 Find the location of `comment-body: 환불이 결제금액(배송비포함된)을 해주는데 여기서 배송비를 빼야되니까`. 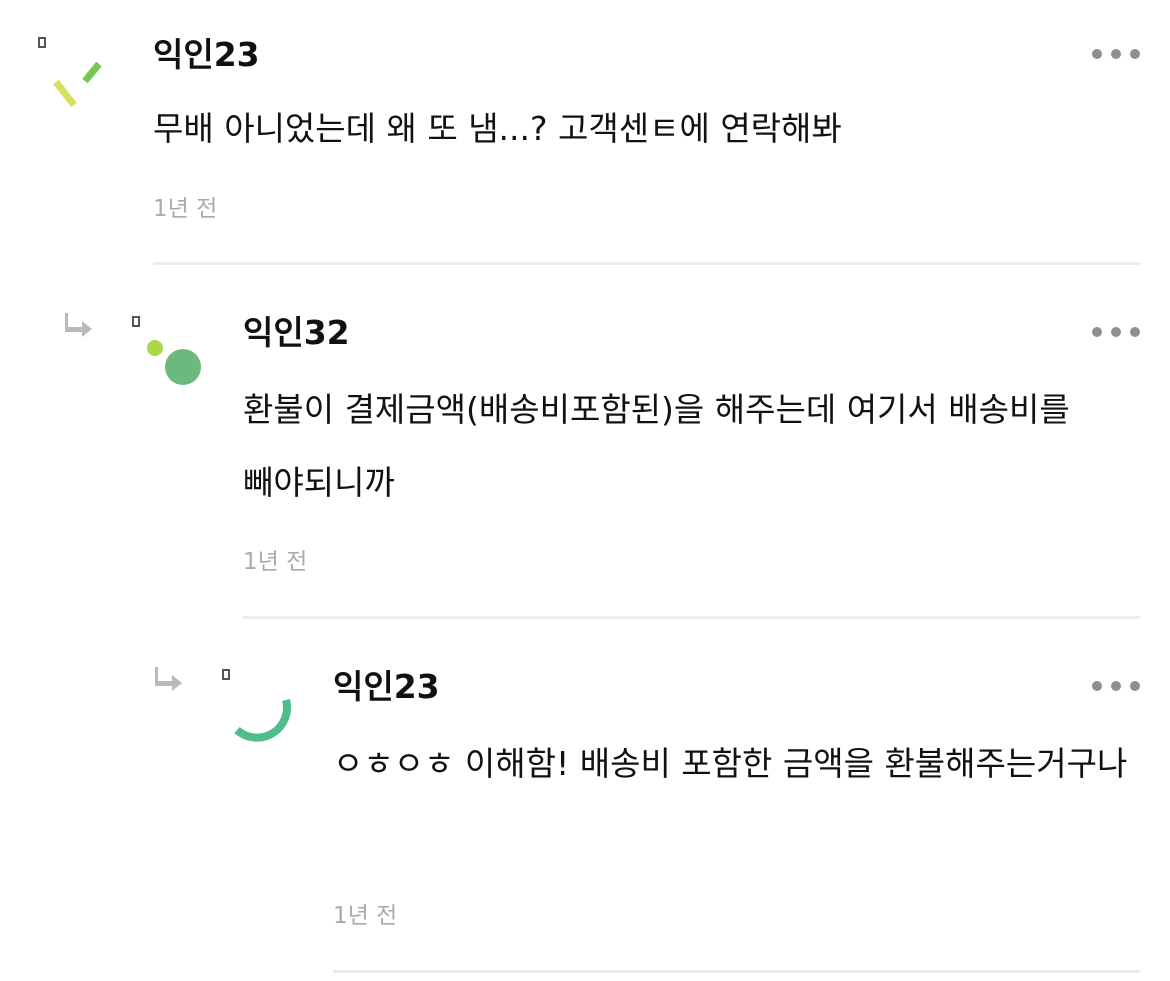

comment-body: 환불이 결제금액(배송비포함된)을 해주는데 여기서 배송비를 빼야되니까 is located at coordinates (656, 446).